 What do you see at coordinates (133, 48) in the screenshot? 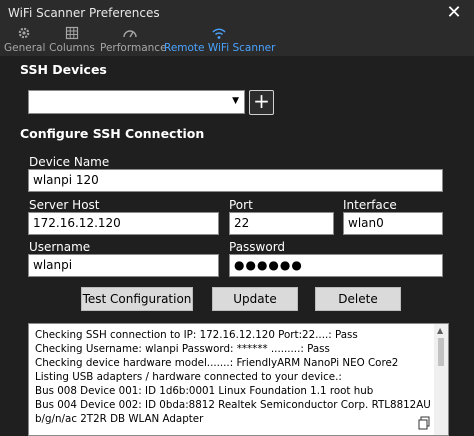
I see `tab-performance-label: Performance` at bounding box center [133, 48].